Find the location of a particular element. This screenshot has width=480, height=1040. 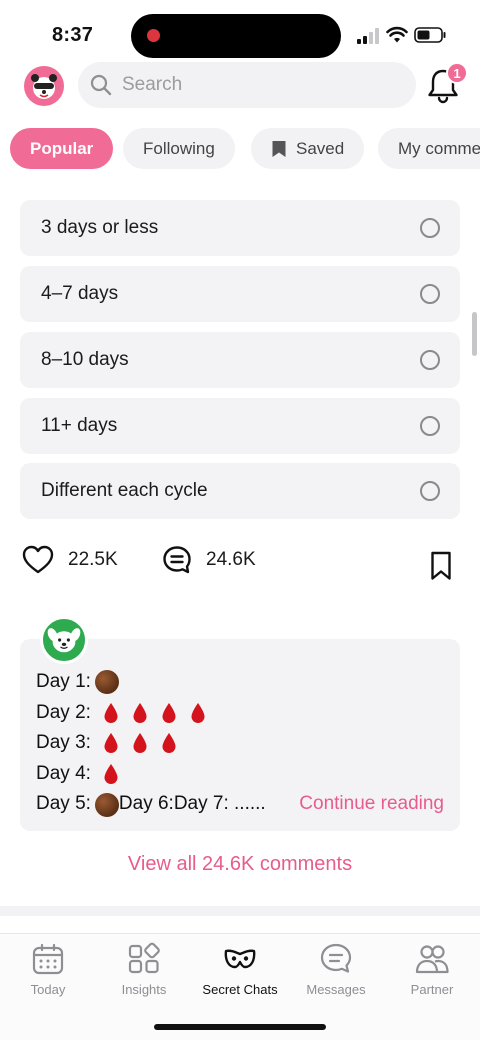

tab-saved: Saved is located at coordinates (308, 148).